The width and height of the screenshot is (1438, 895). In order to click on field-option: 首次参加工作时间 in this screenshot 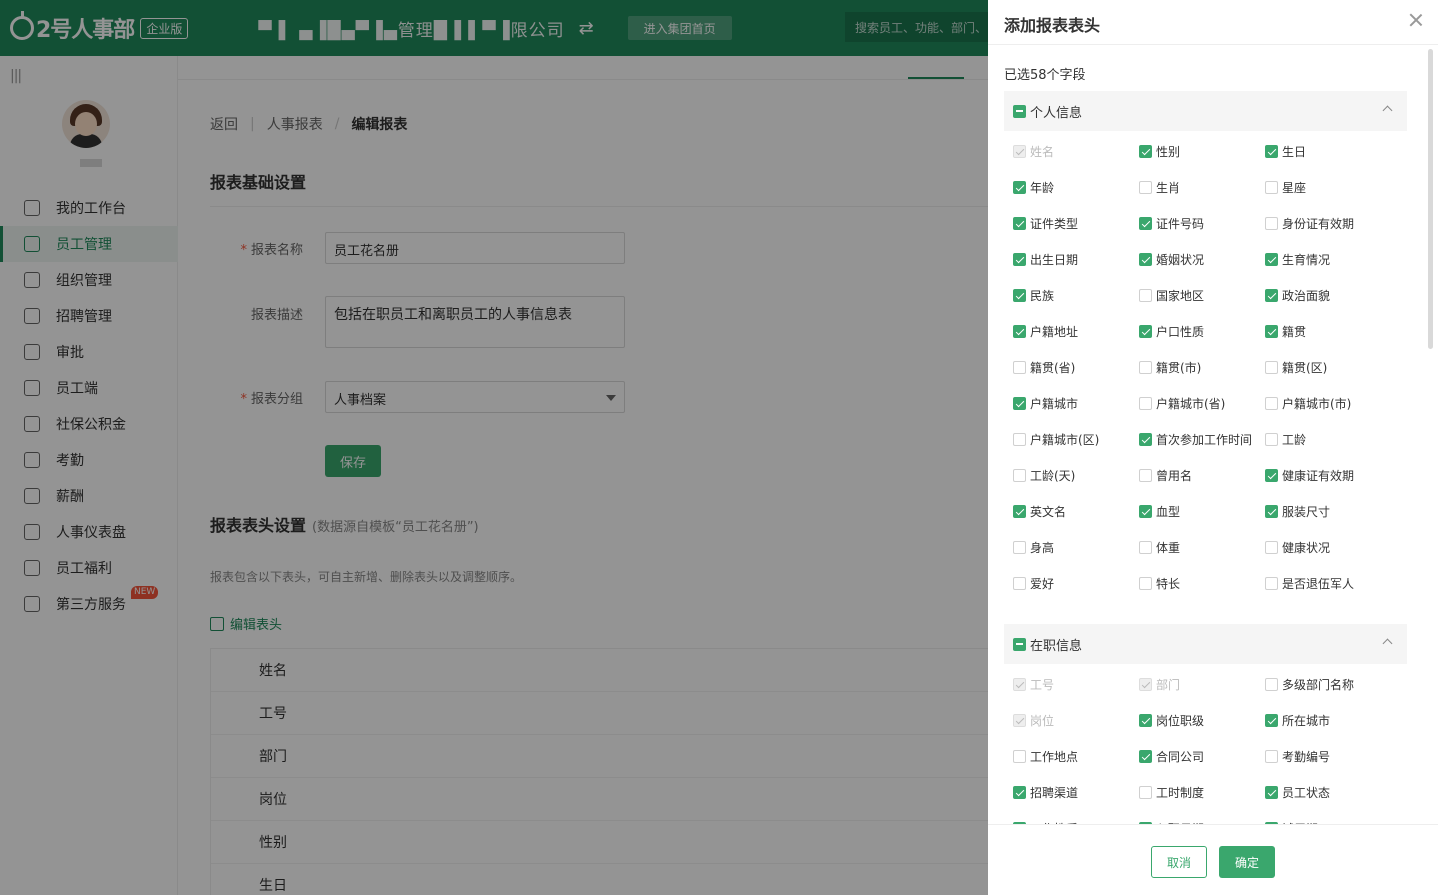, I will do `click(1195, 439)`.